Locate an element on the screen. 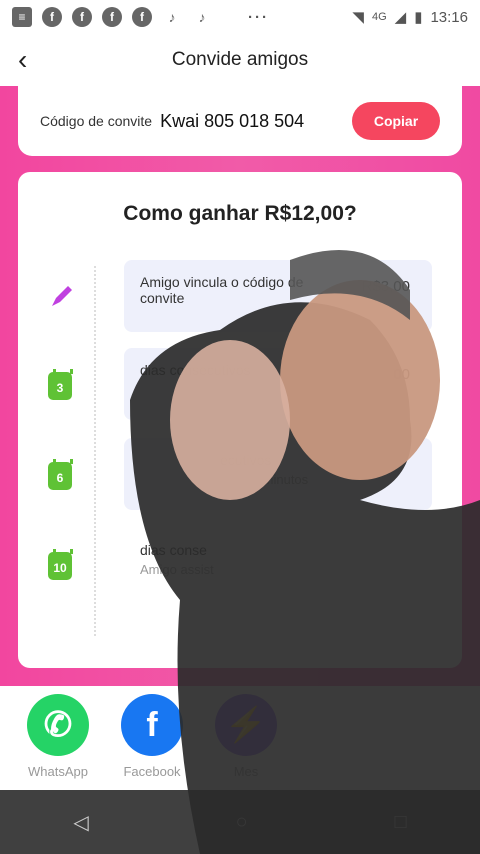 This screenshot has width=480, height=854. app-header: ‹ Convide amigos is located at coordinates (240, 60).